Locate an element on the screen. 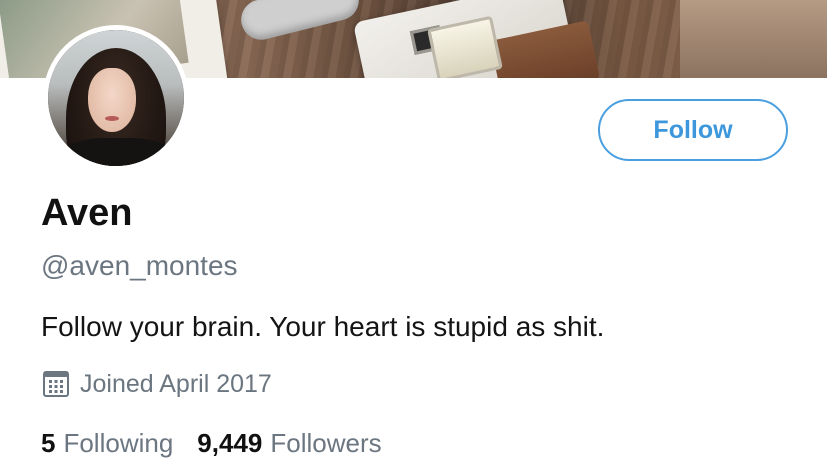 The height and width of the screenshot is (465, 827). profile-stats: 5 Following 9,449 Followers is located at coordinates (211, 443).